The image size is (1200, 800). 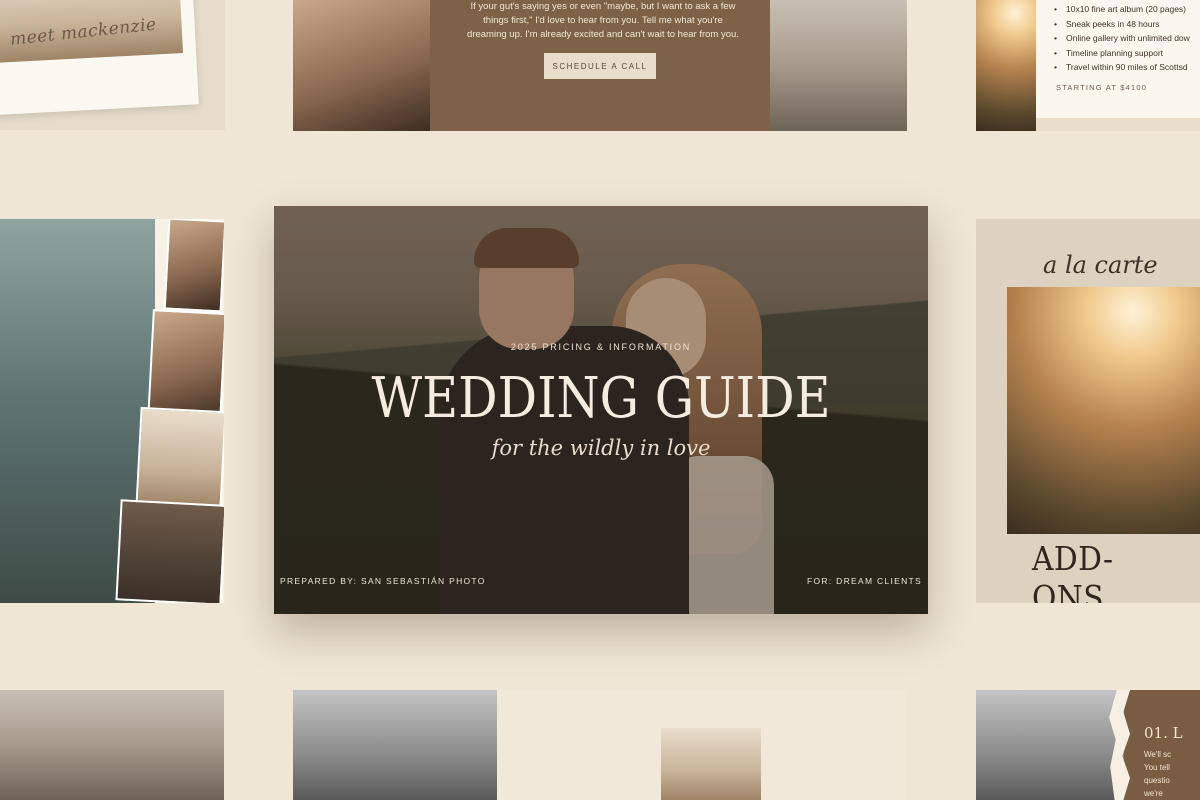 What do you see at coordinates (1127, 24) in the screenshot?
I see `list-item: Sneak peeks in 48 hours` at bounding box center [1127, 24].